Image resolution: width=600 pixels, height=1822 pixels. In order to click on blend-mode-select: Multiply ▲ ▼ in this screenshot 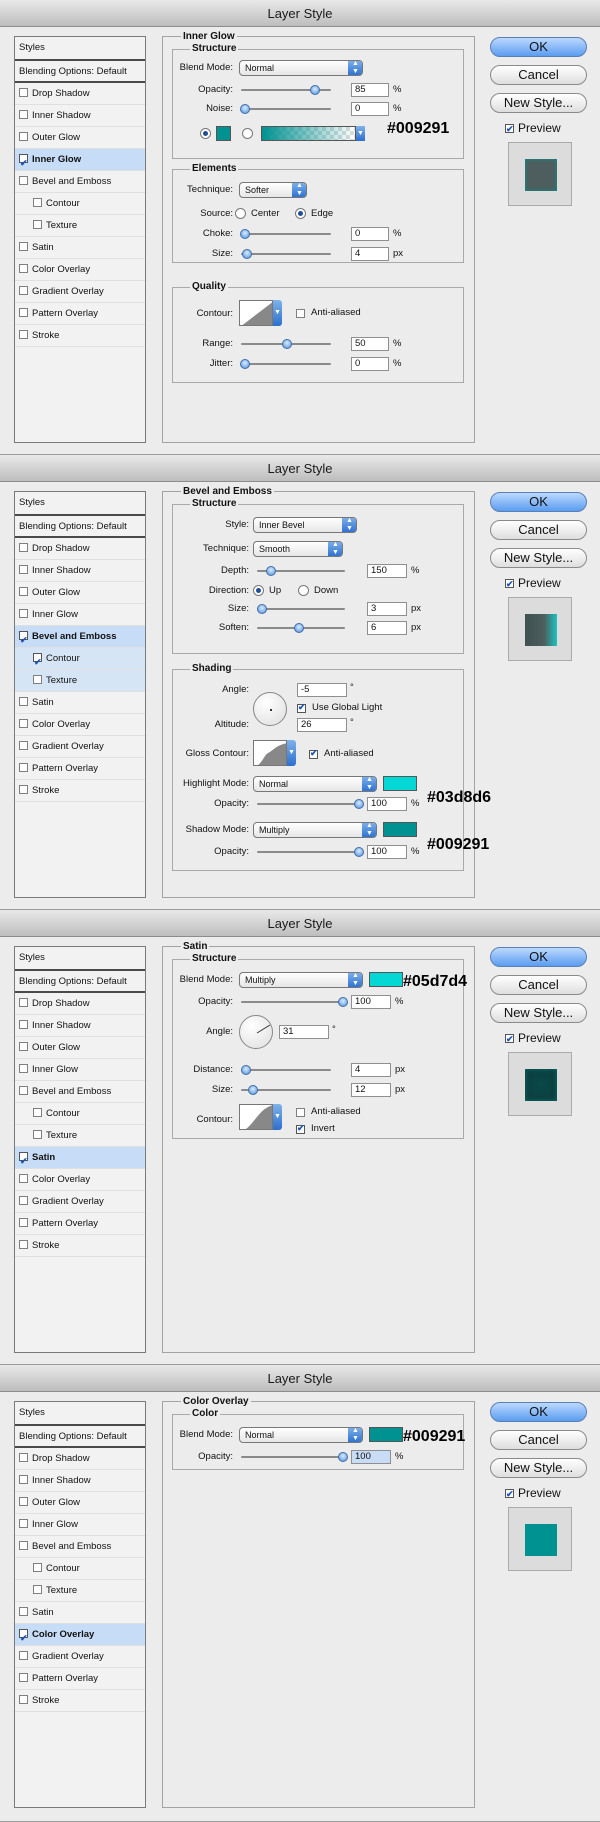, I will do `click(301, 980)`.